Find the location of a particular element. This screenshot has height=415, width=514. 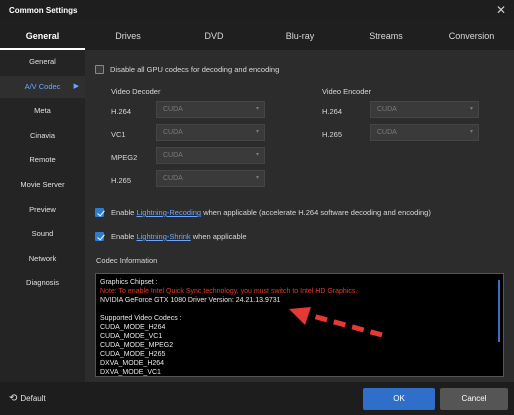

sidebar-item-label: Cinavia is located at coordinates (42, 135).